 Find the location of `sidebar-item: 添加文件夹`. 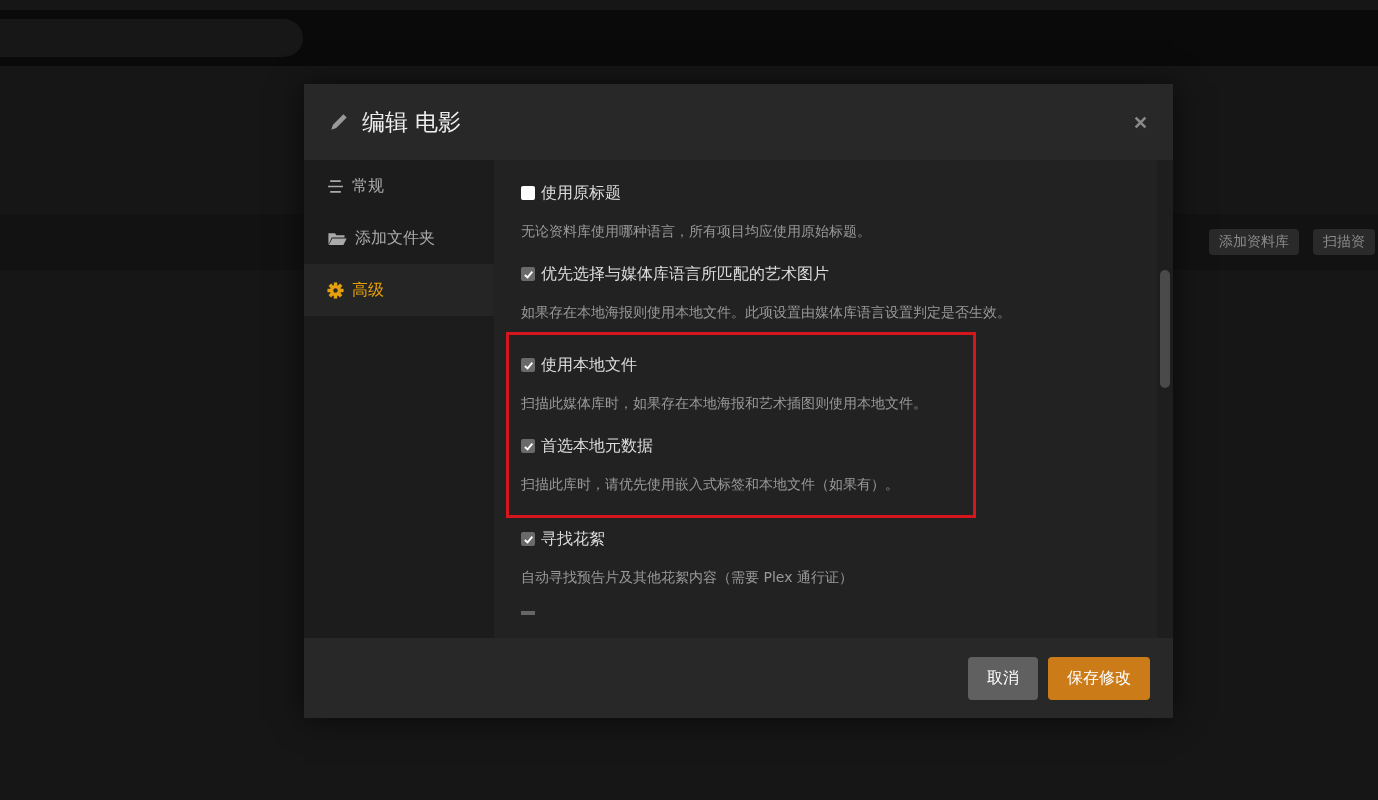

sidebar-item: 添加文件夹 is located at coordinates (399, 238).